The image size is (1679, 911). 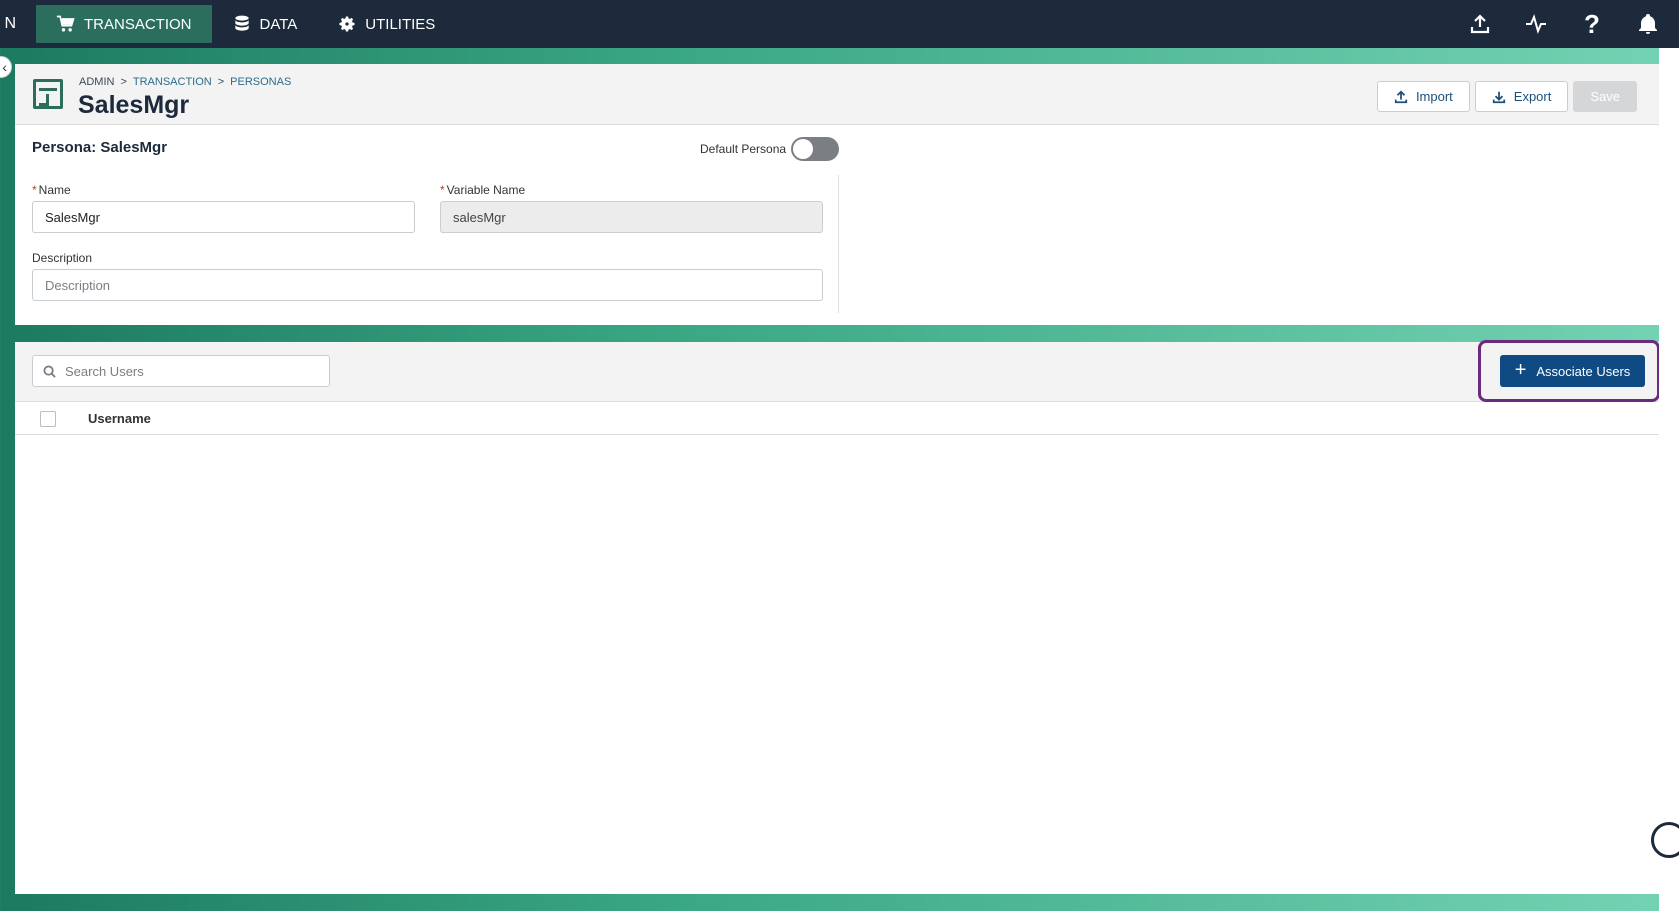 What do you see at coordinates (119, 418) in the screenshot?
I see `column-header-username: Username` at bounding box center [119, 418].